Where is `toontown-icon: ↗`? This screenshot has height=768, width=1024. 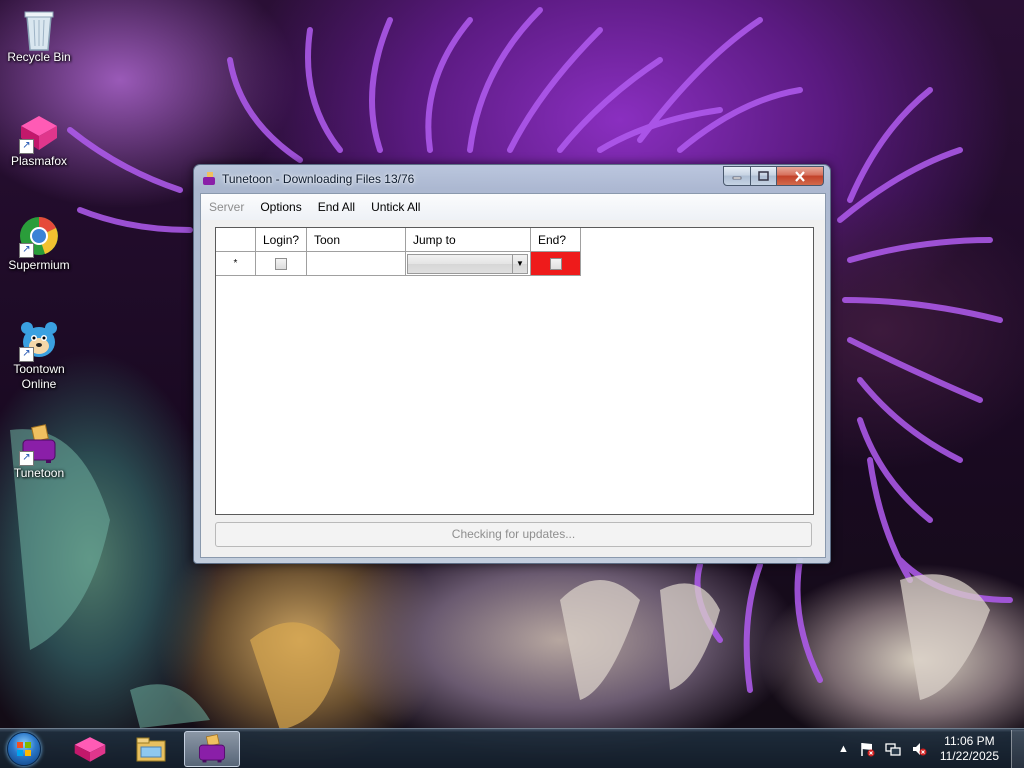
toontown-icon: ↗ is located at coordinates (39, 341).